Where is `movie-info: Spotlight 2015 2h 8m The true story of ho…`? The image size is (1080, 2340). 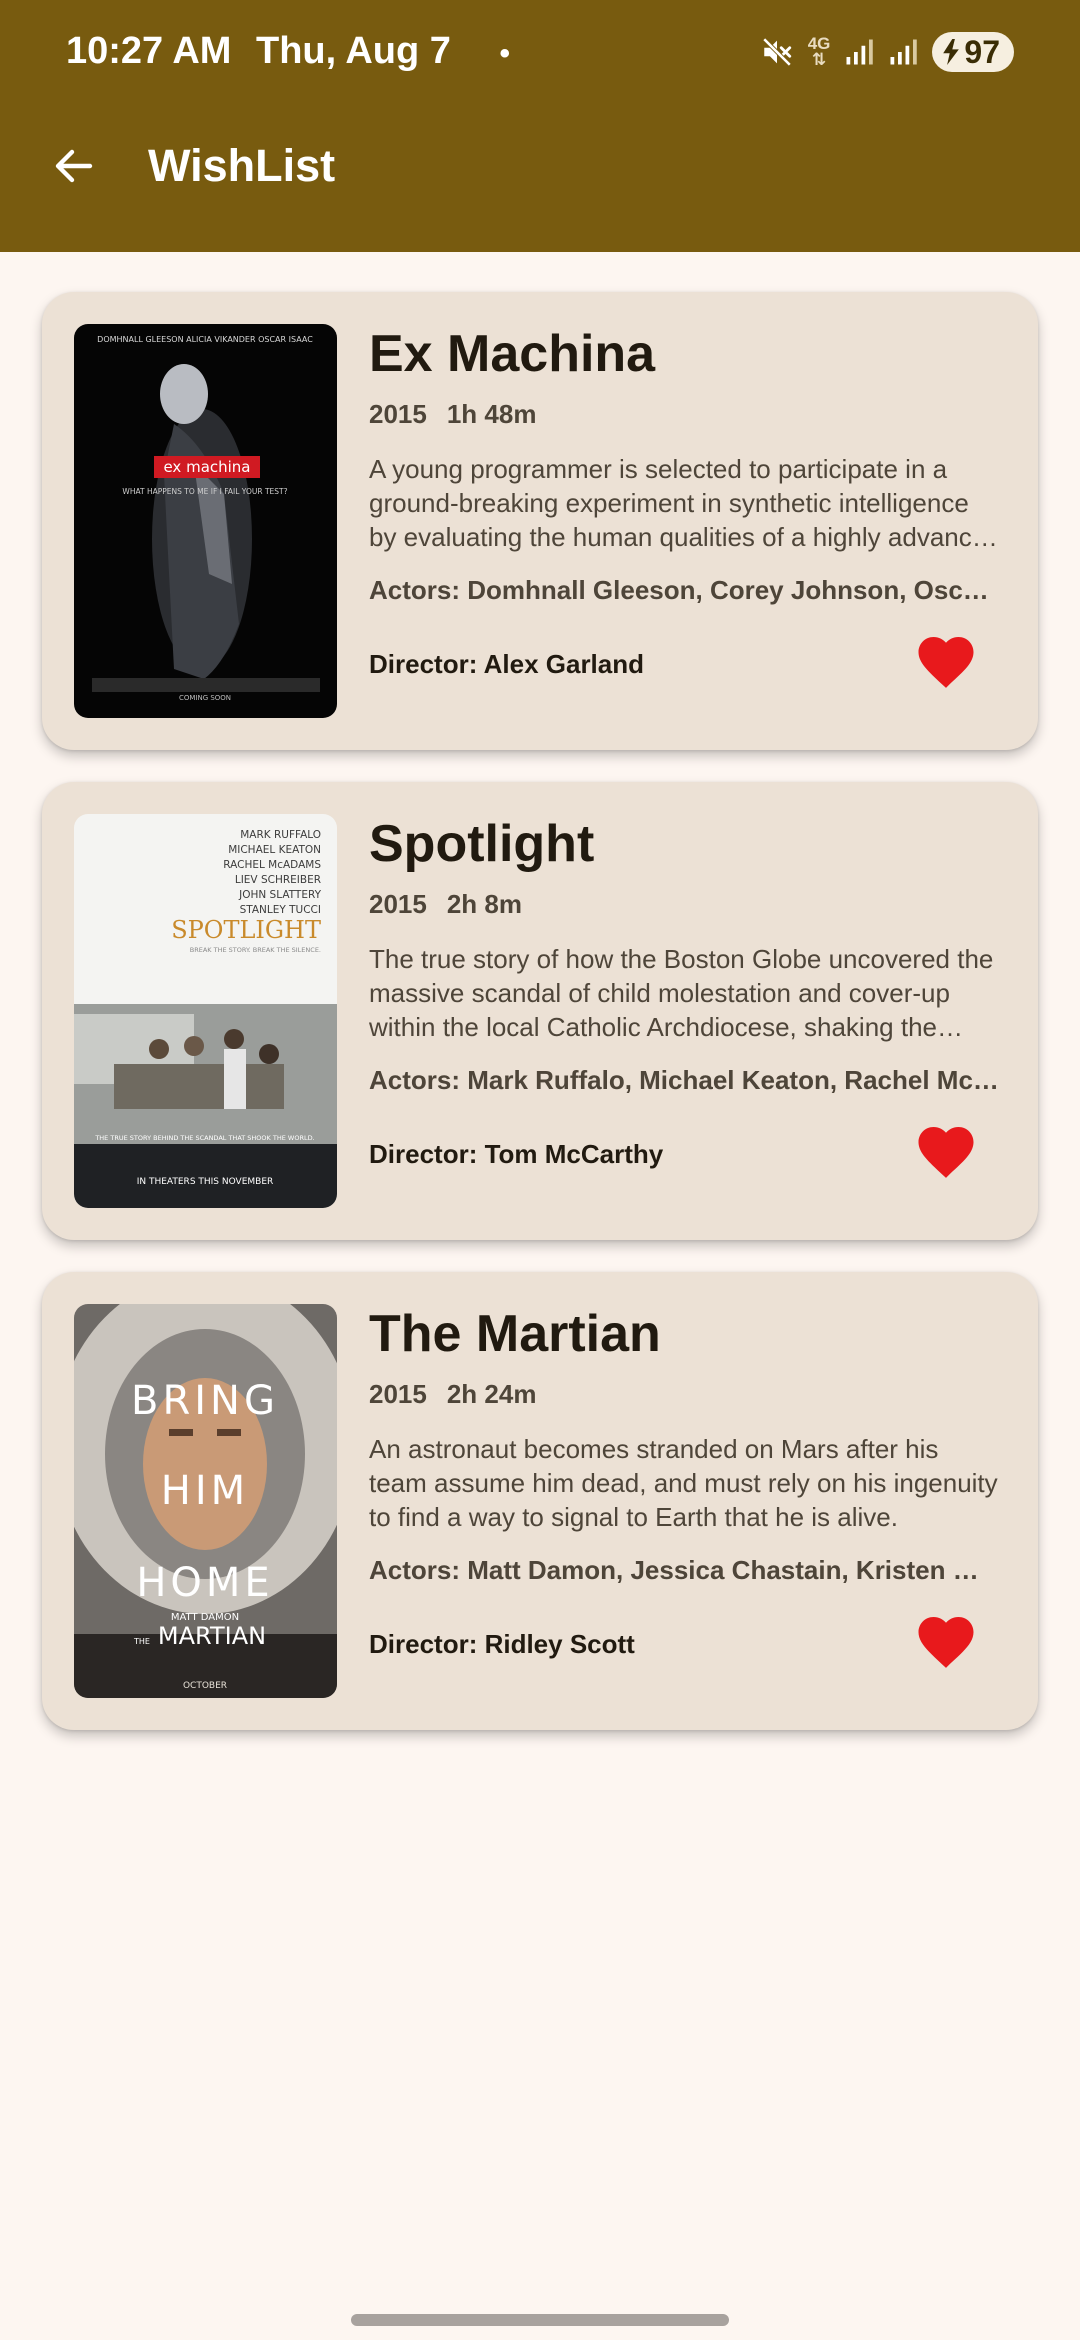
movie-info: Spotlight 2015 2h 8m The true story of ho… is located at coordinates (685, 955).